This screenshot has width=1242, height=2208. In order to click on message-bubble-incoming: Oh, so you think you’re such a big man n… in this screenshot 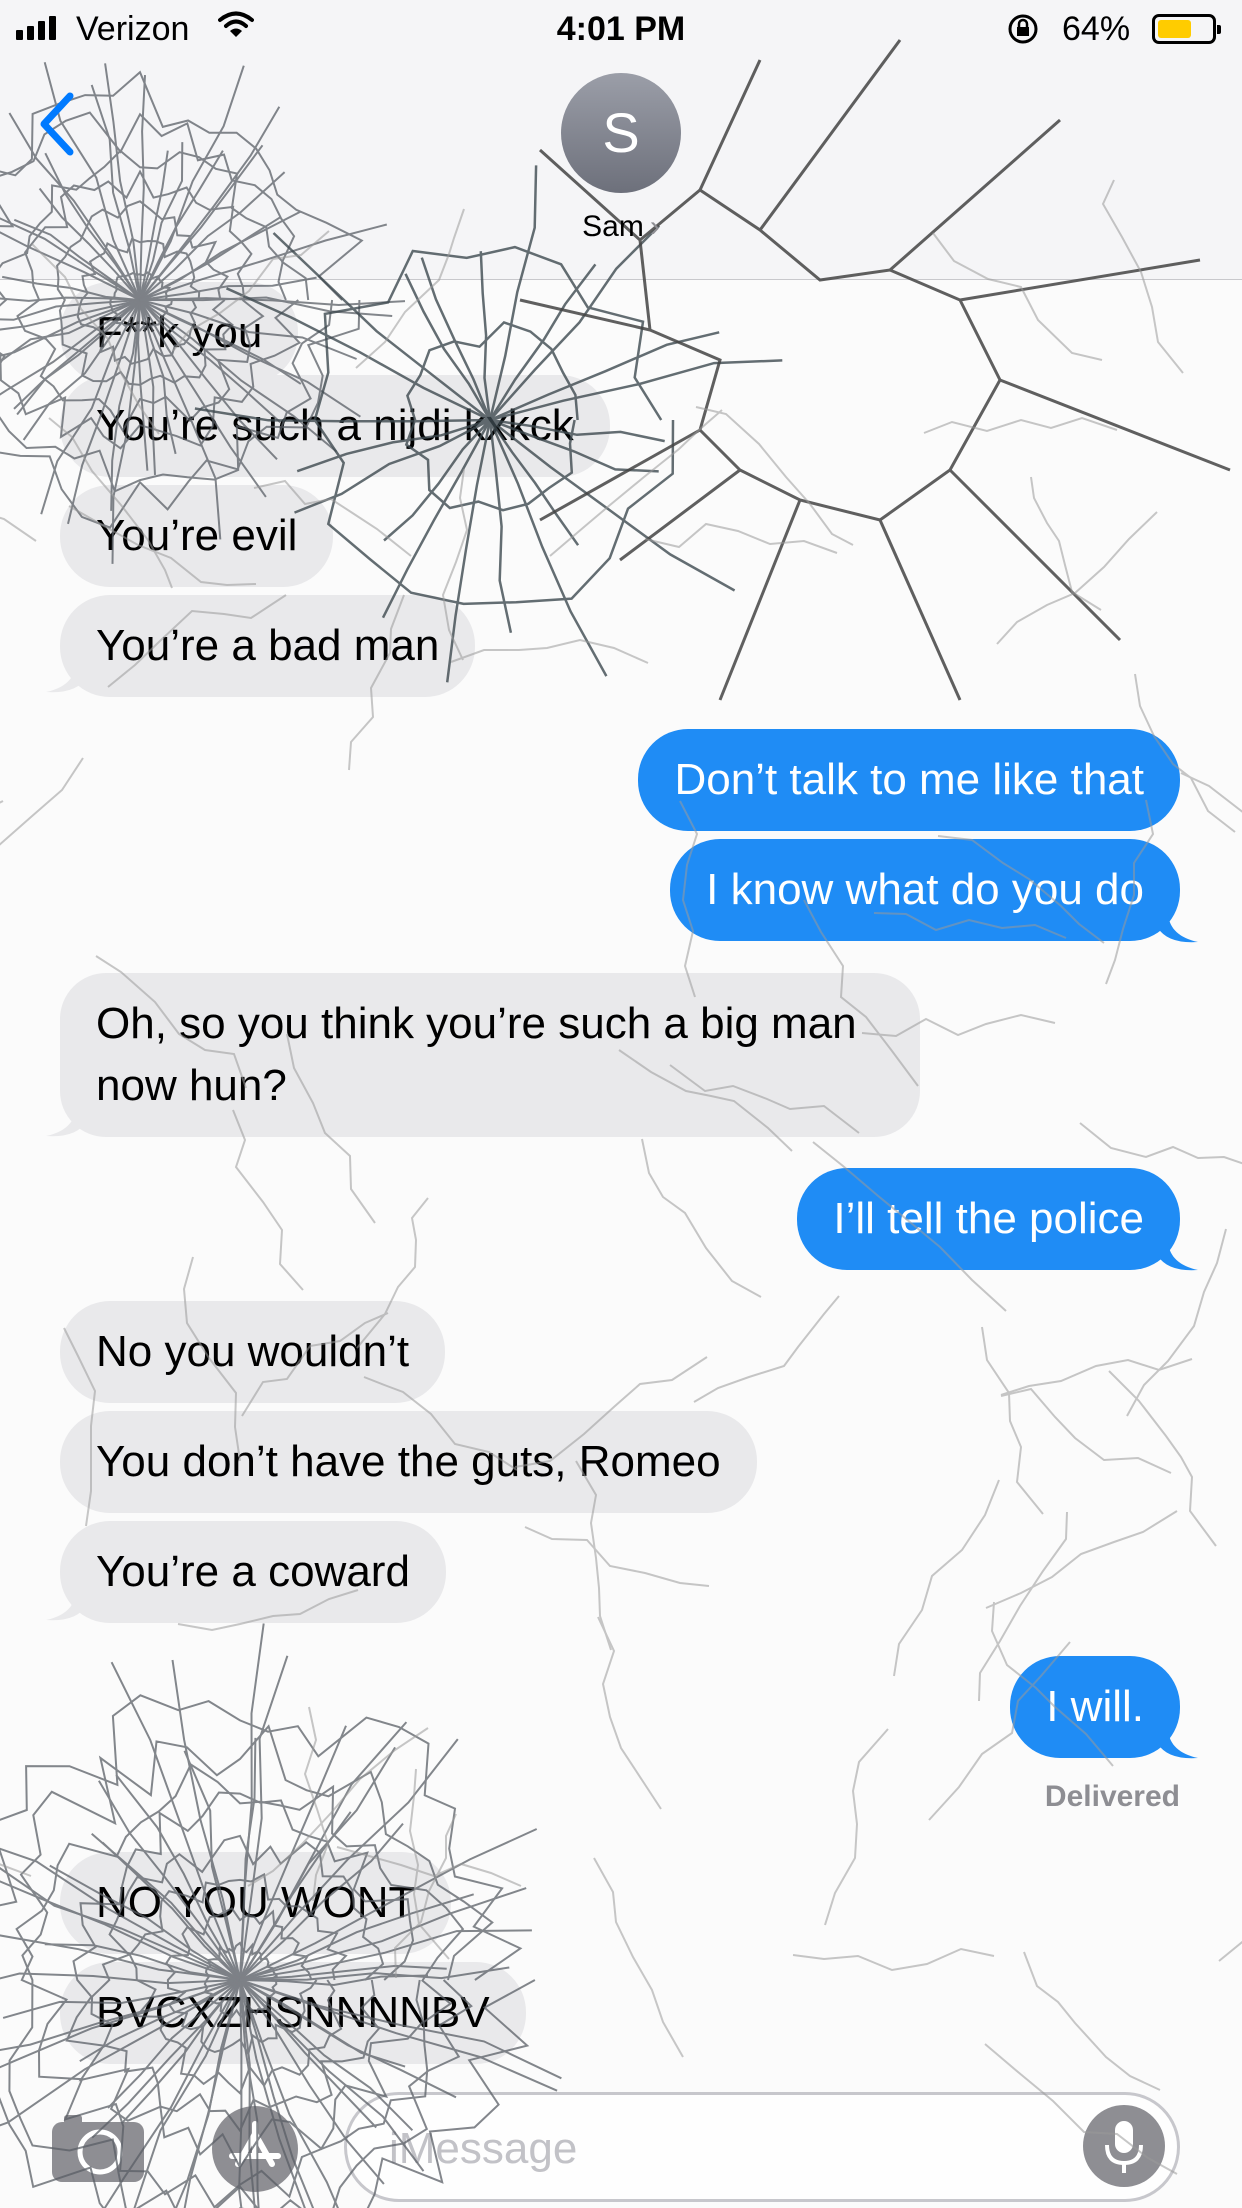, I will do `click(490, 1055)`.